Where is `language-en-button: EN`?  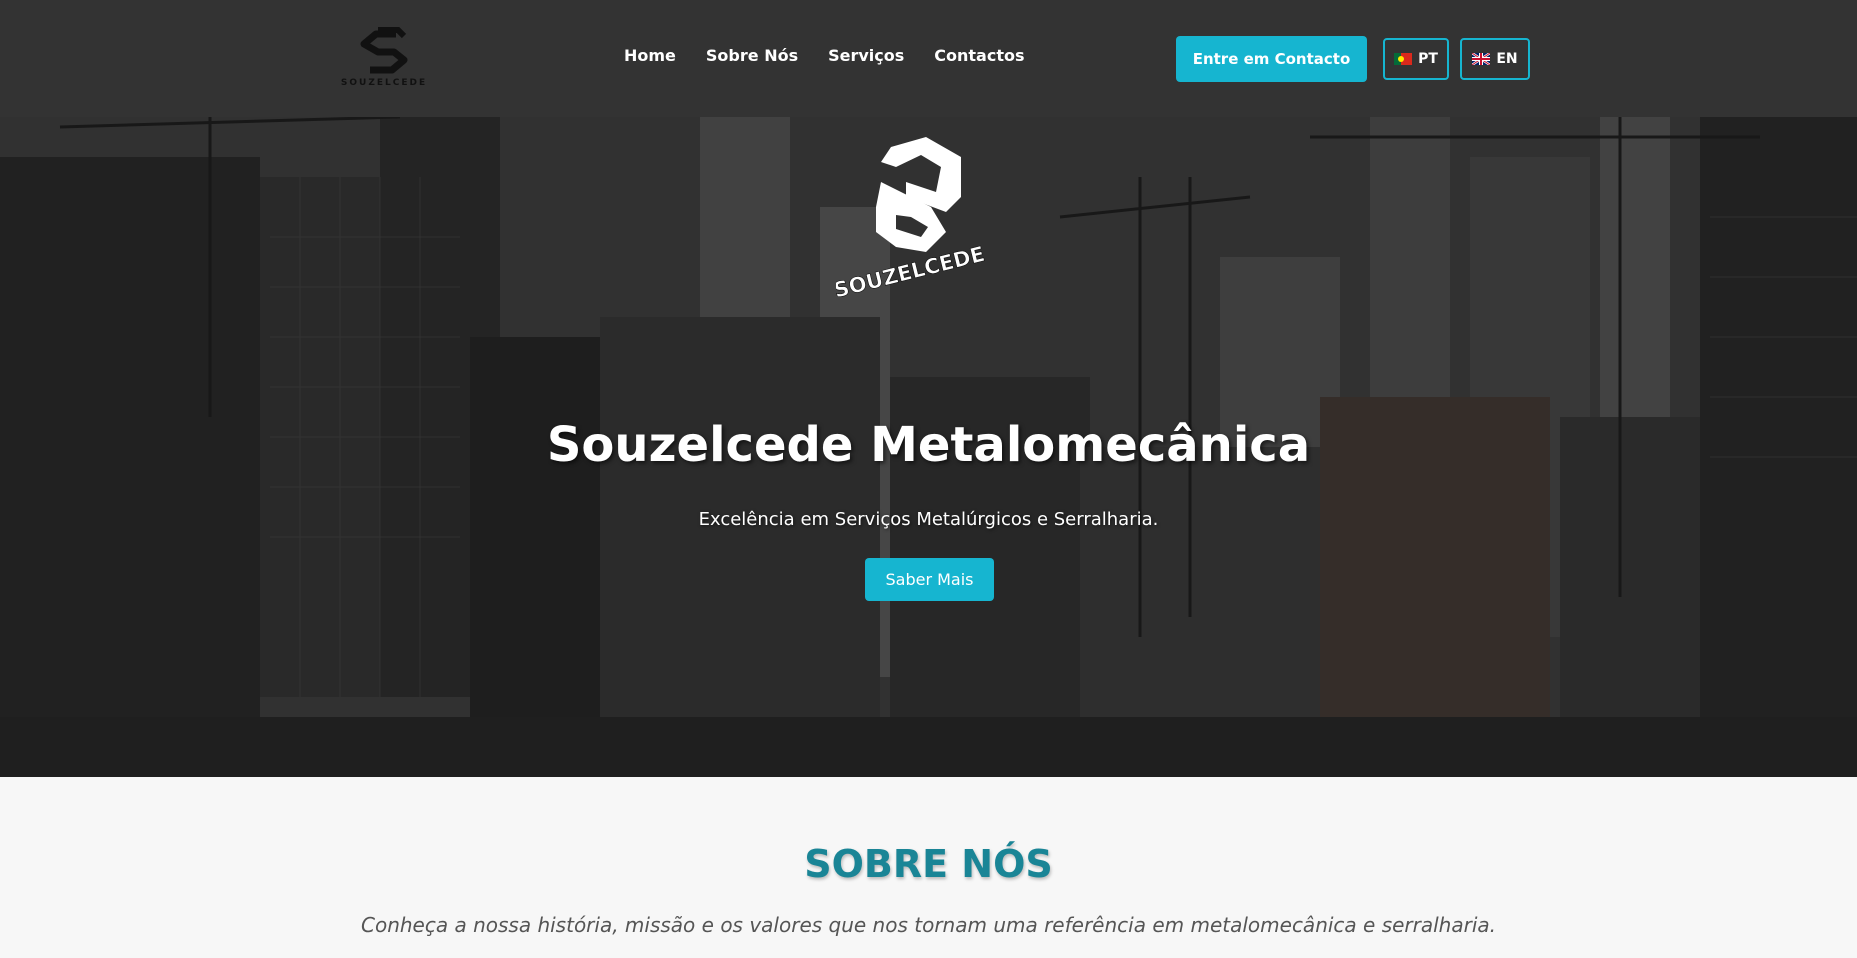 language-en-button: EN is located at coordinates (1495, 59).